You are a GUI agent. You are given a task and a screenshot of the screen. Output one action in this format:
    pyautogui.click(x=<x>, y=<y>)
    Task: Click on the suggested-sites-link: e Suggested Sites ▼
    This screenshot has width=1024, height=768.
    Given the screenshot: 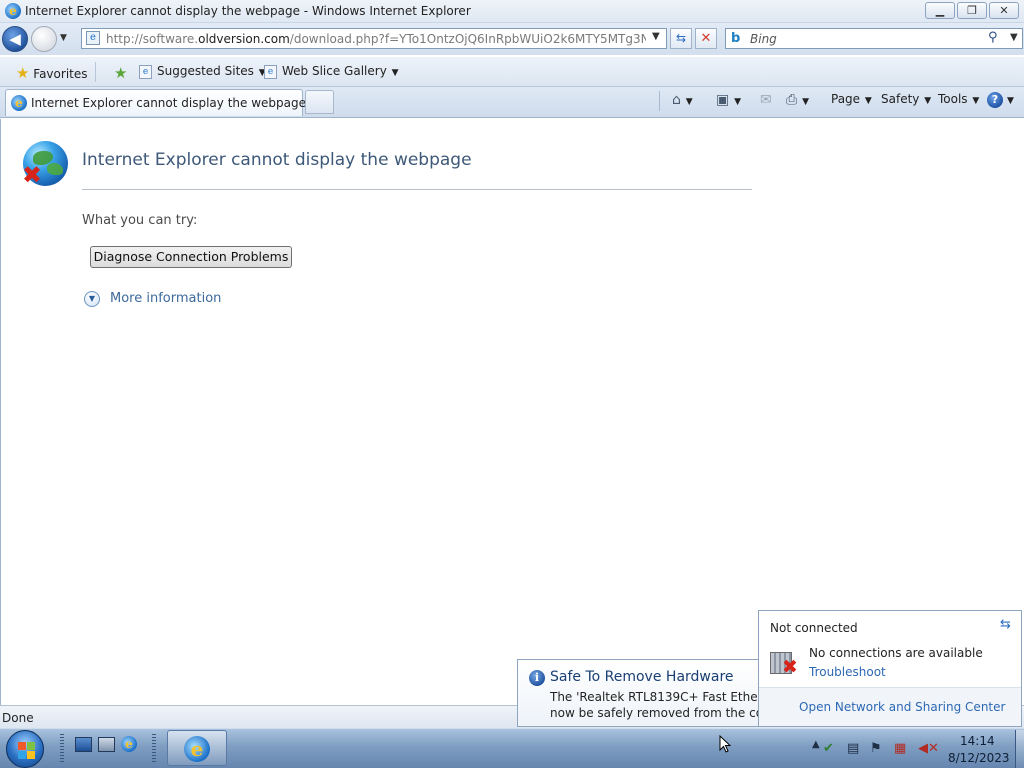 What is the action you would take?
    pyautogui.click(x=202, y=71)
    